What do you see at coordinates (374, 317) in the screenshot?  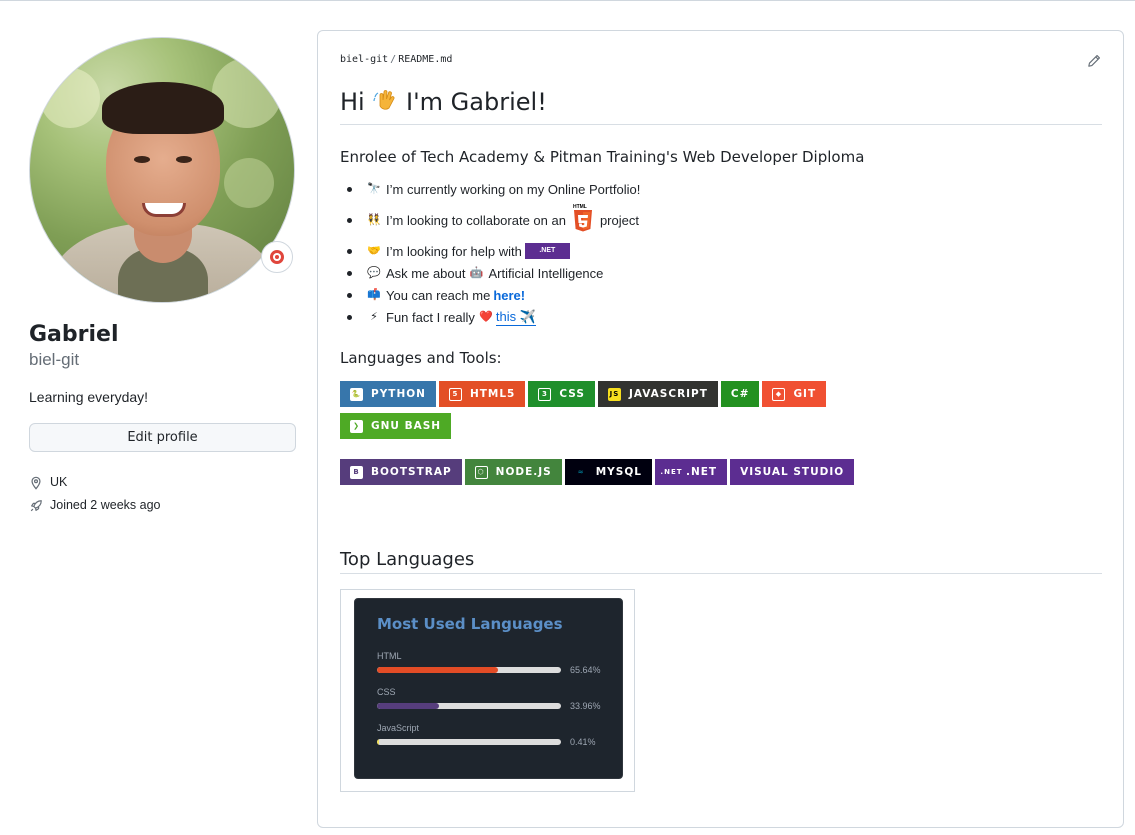 I see `lightning-icon: ⚡` at bounding box center [374, 317].